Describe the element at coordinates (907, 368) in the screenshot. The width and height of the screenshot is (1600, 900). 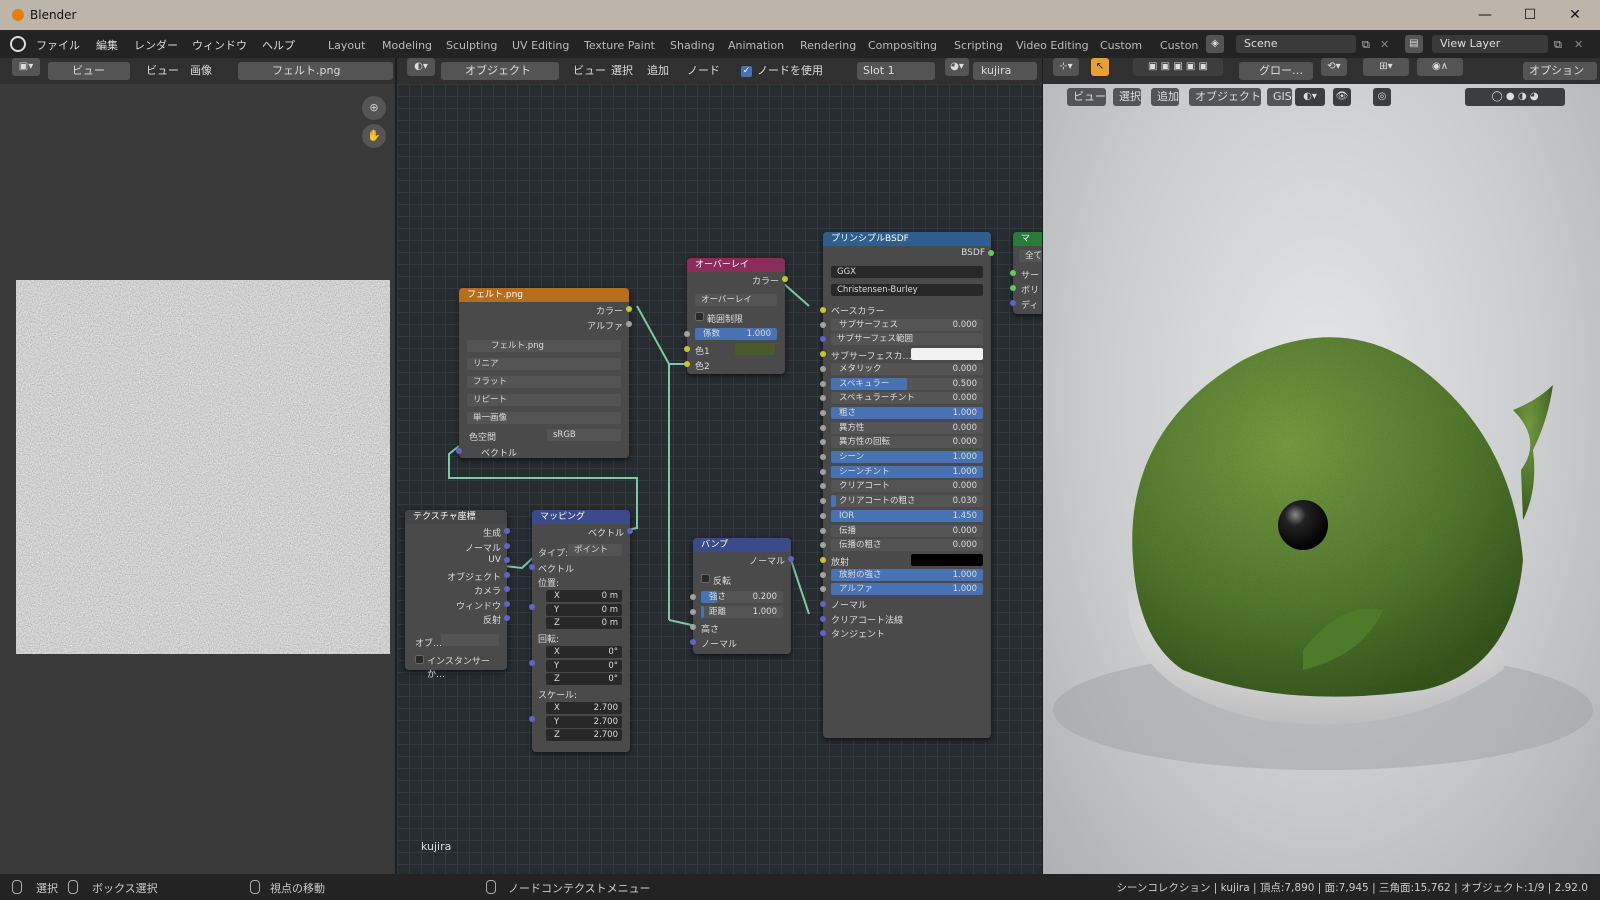
I see `bsdf-input-slider: メタリック 0.000` at that location.